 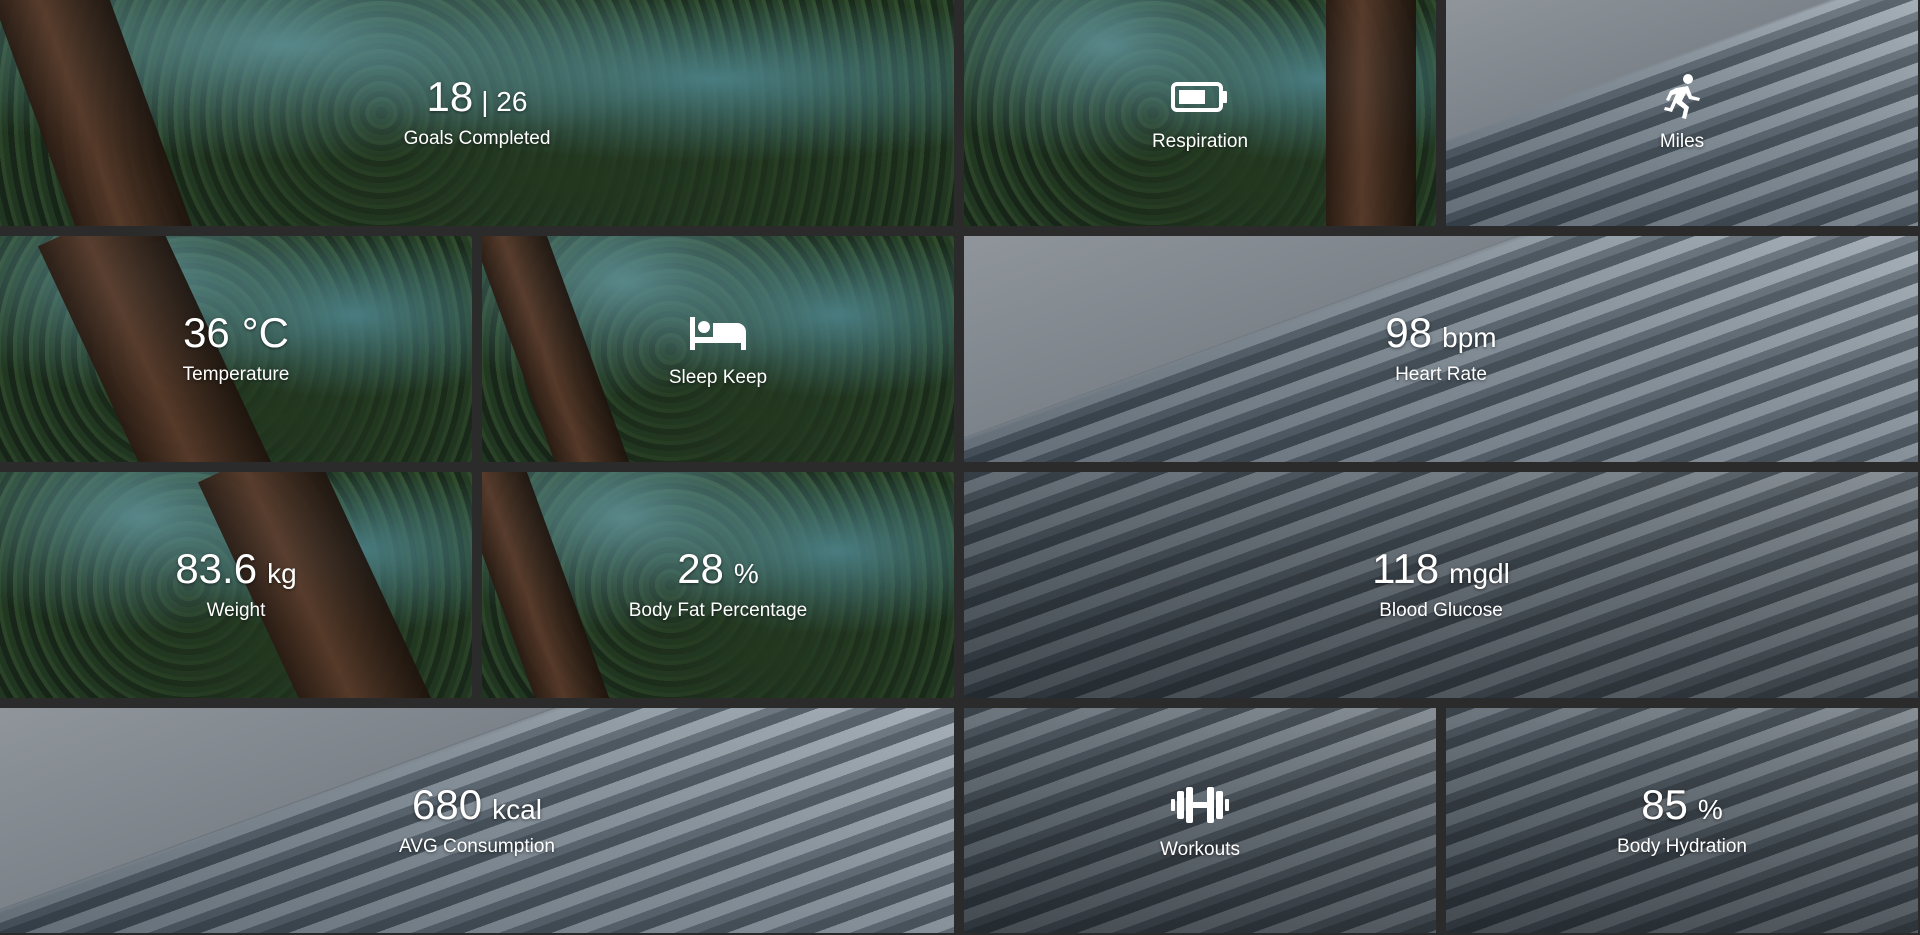 I want to click on heart-rate-tile: 98 bpm Heart Rate, so click(x=1441, y=349).